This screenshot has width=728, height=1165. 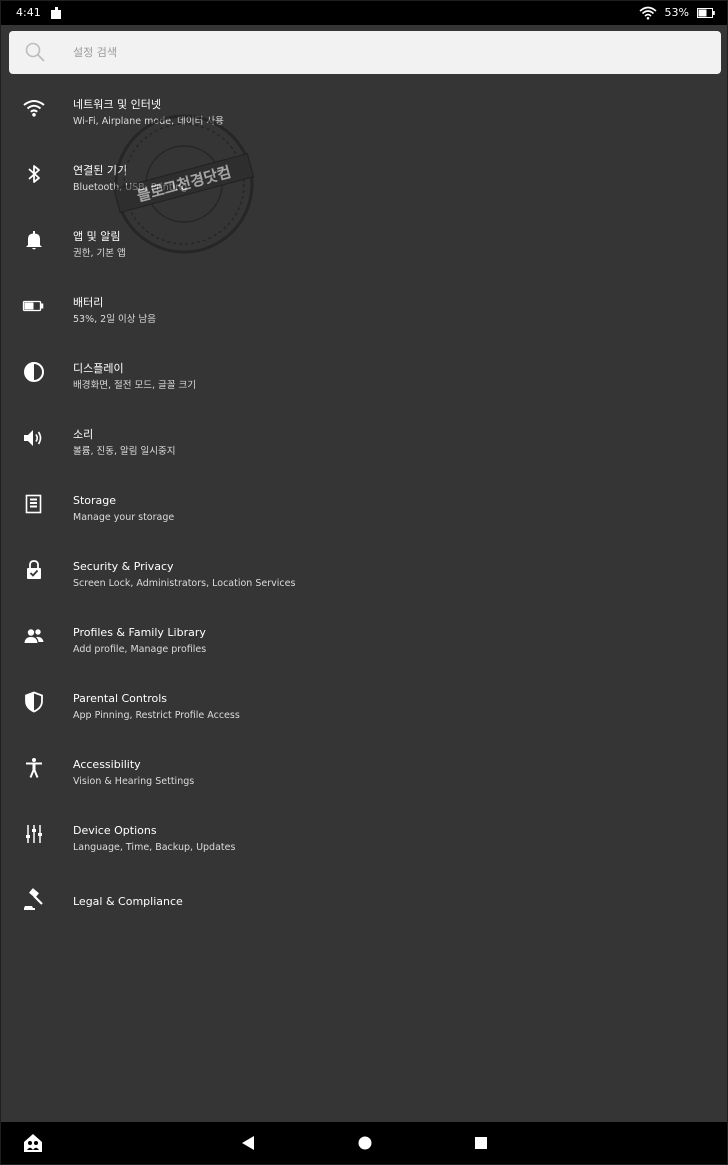 I want to click on search-input: 설정 검색, so click(x=365, y=52).